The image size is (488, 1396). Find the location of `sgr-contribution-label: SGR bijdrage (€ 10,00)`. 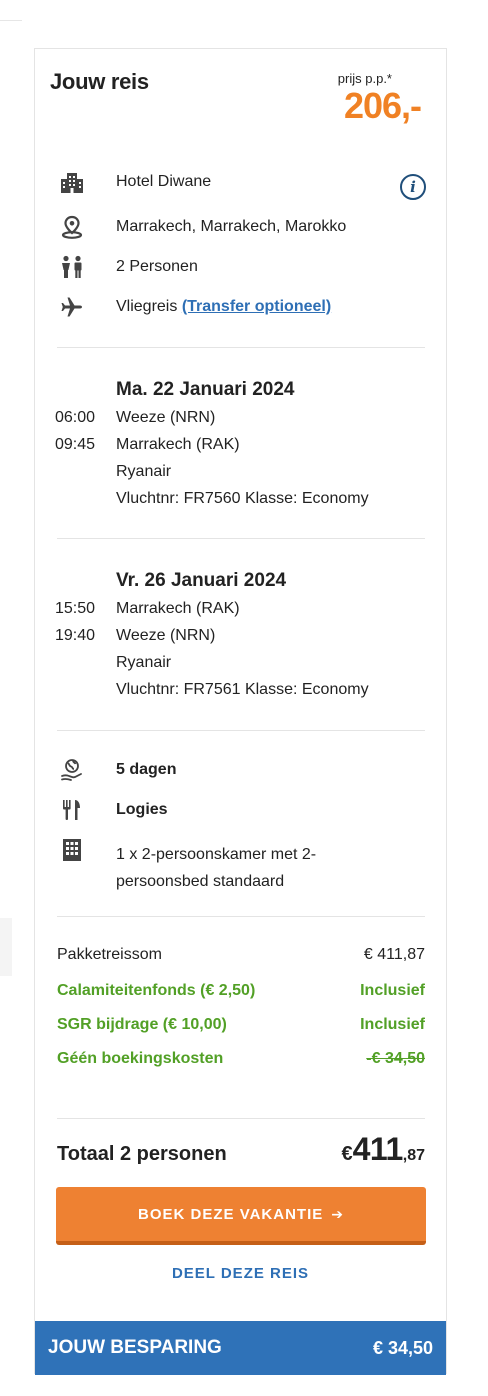

sgr-contribution-label: SGR bijdrage (€ 10,00) is located at coordinates (142, 1024).